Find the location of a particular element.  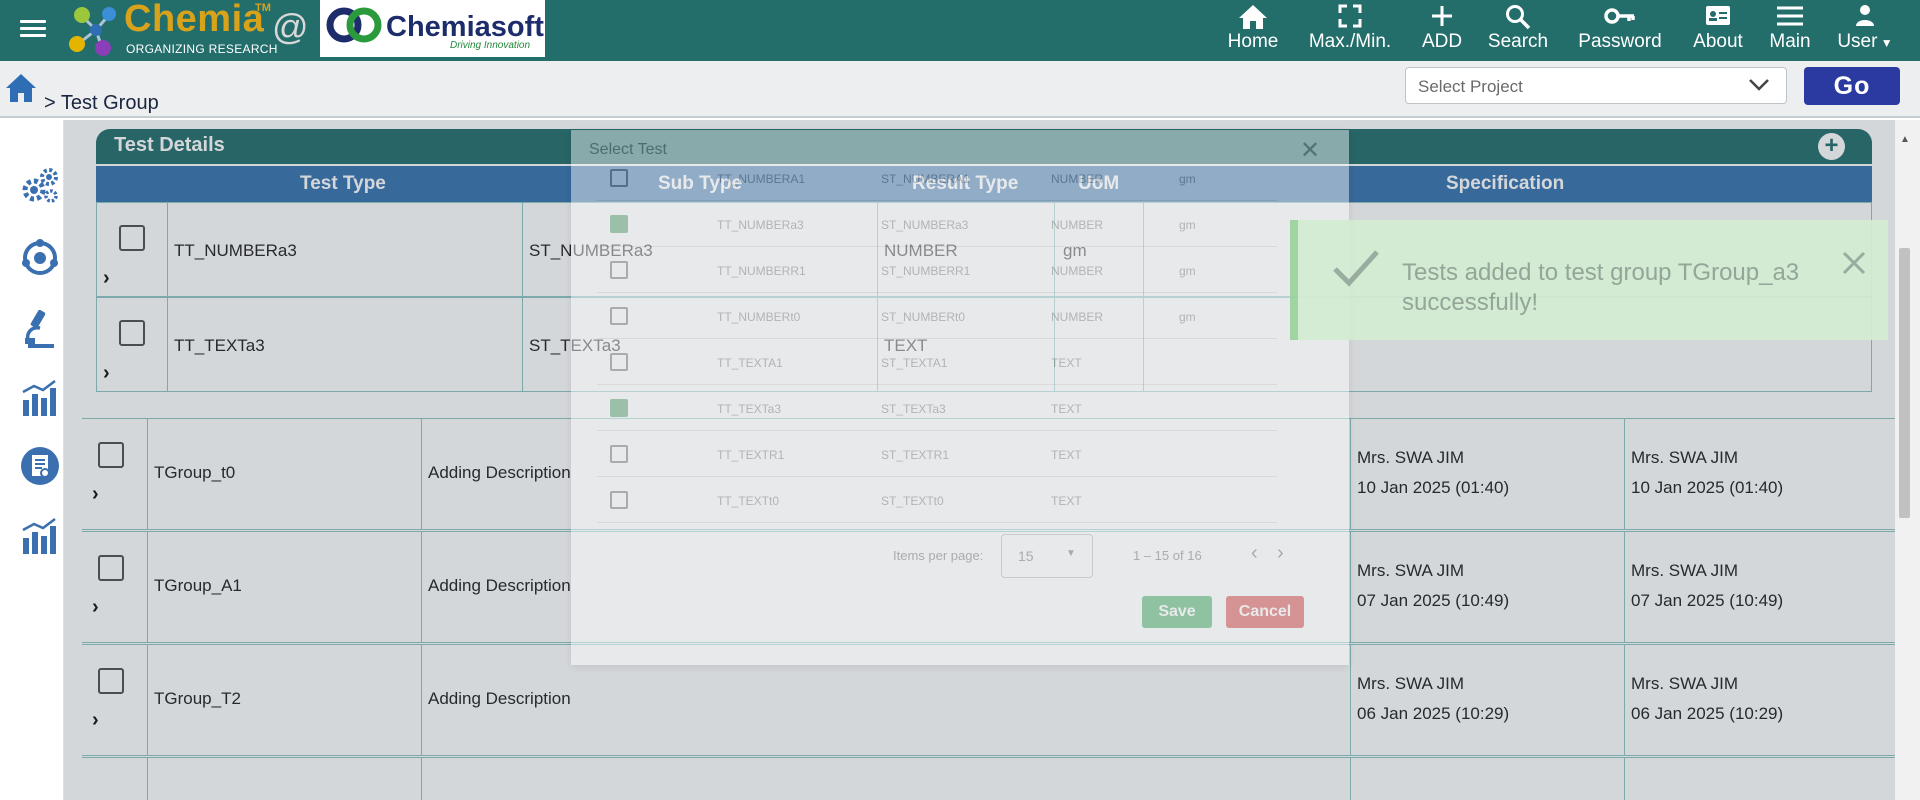

nav-password-label: Password is located at coordinates (1620, 41).